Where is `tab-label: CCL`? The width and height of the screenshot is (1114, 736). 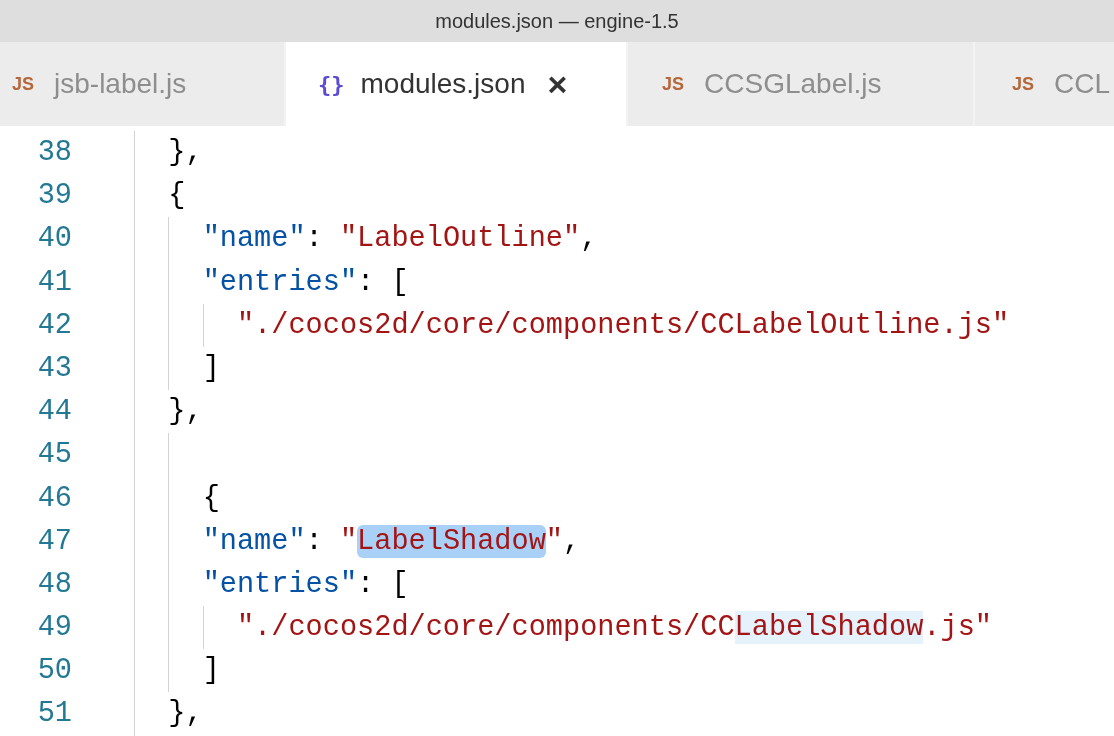 tab-label: CCL is located at coordinates (1082, 84).